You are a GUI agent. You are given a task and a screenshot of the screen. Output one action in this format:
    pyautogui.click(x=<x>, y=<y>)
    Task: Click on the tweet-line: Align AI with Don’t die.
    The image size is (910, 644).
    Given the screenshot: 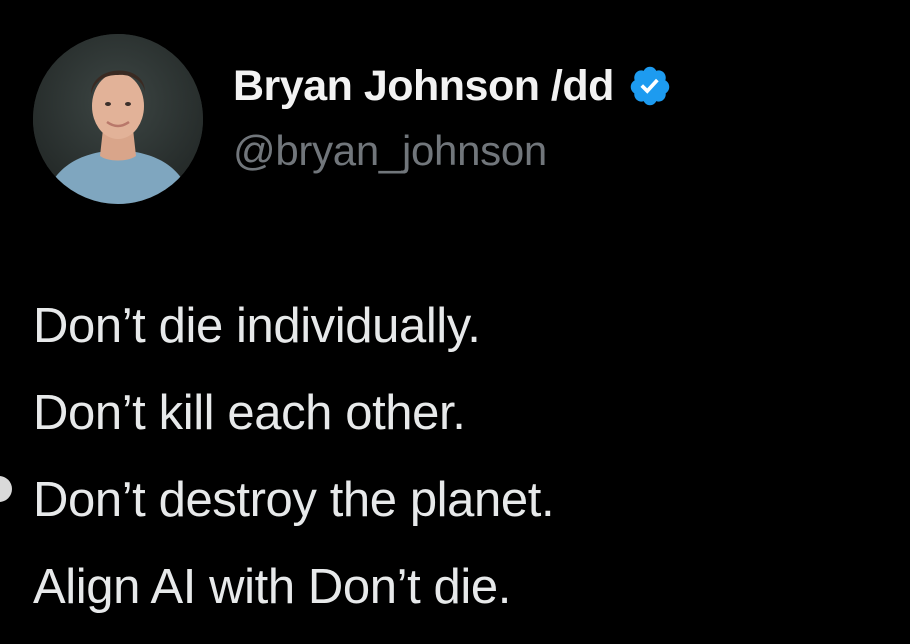 What is the action you would take?
    pyautogui.click(x=272, y=587)
    